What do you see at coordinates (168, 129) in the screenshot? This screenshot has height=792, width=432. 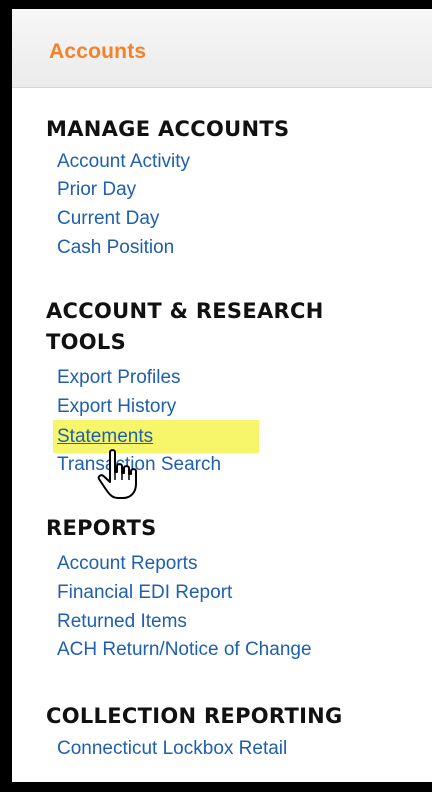 I see `section-heading-manage-accounts: MANAGE ACCOUNTS` at bounding box center [168, 129].